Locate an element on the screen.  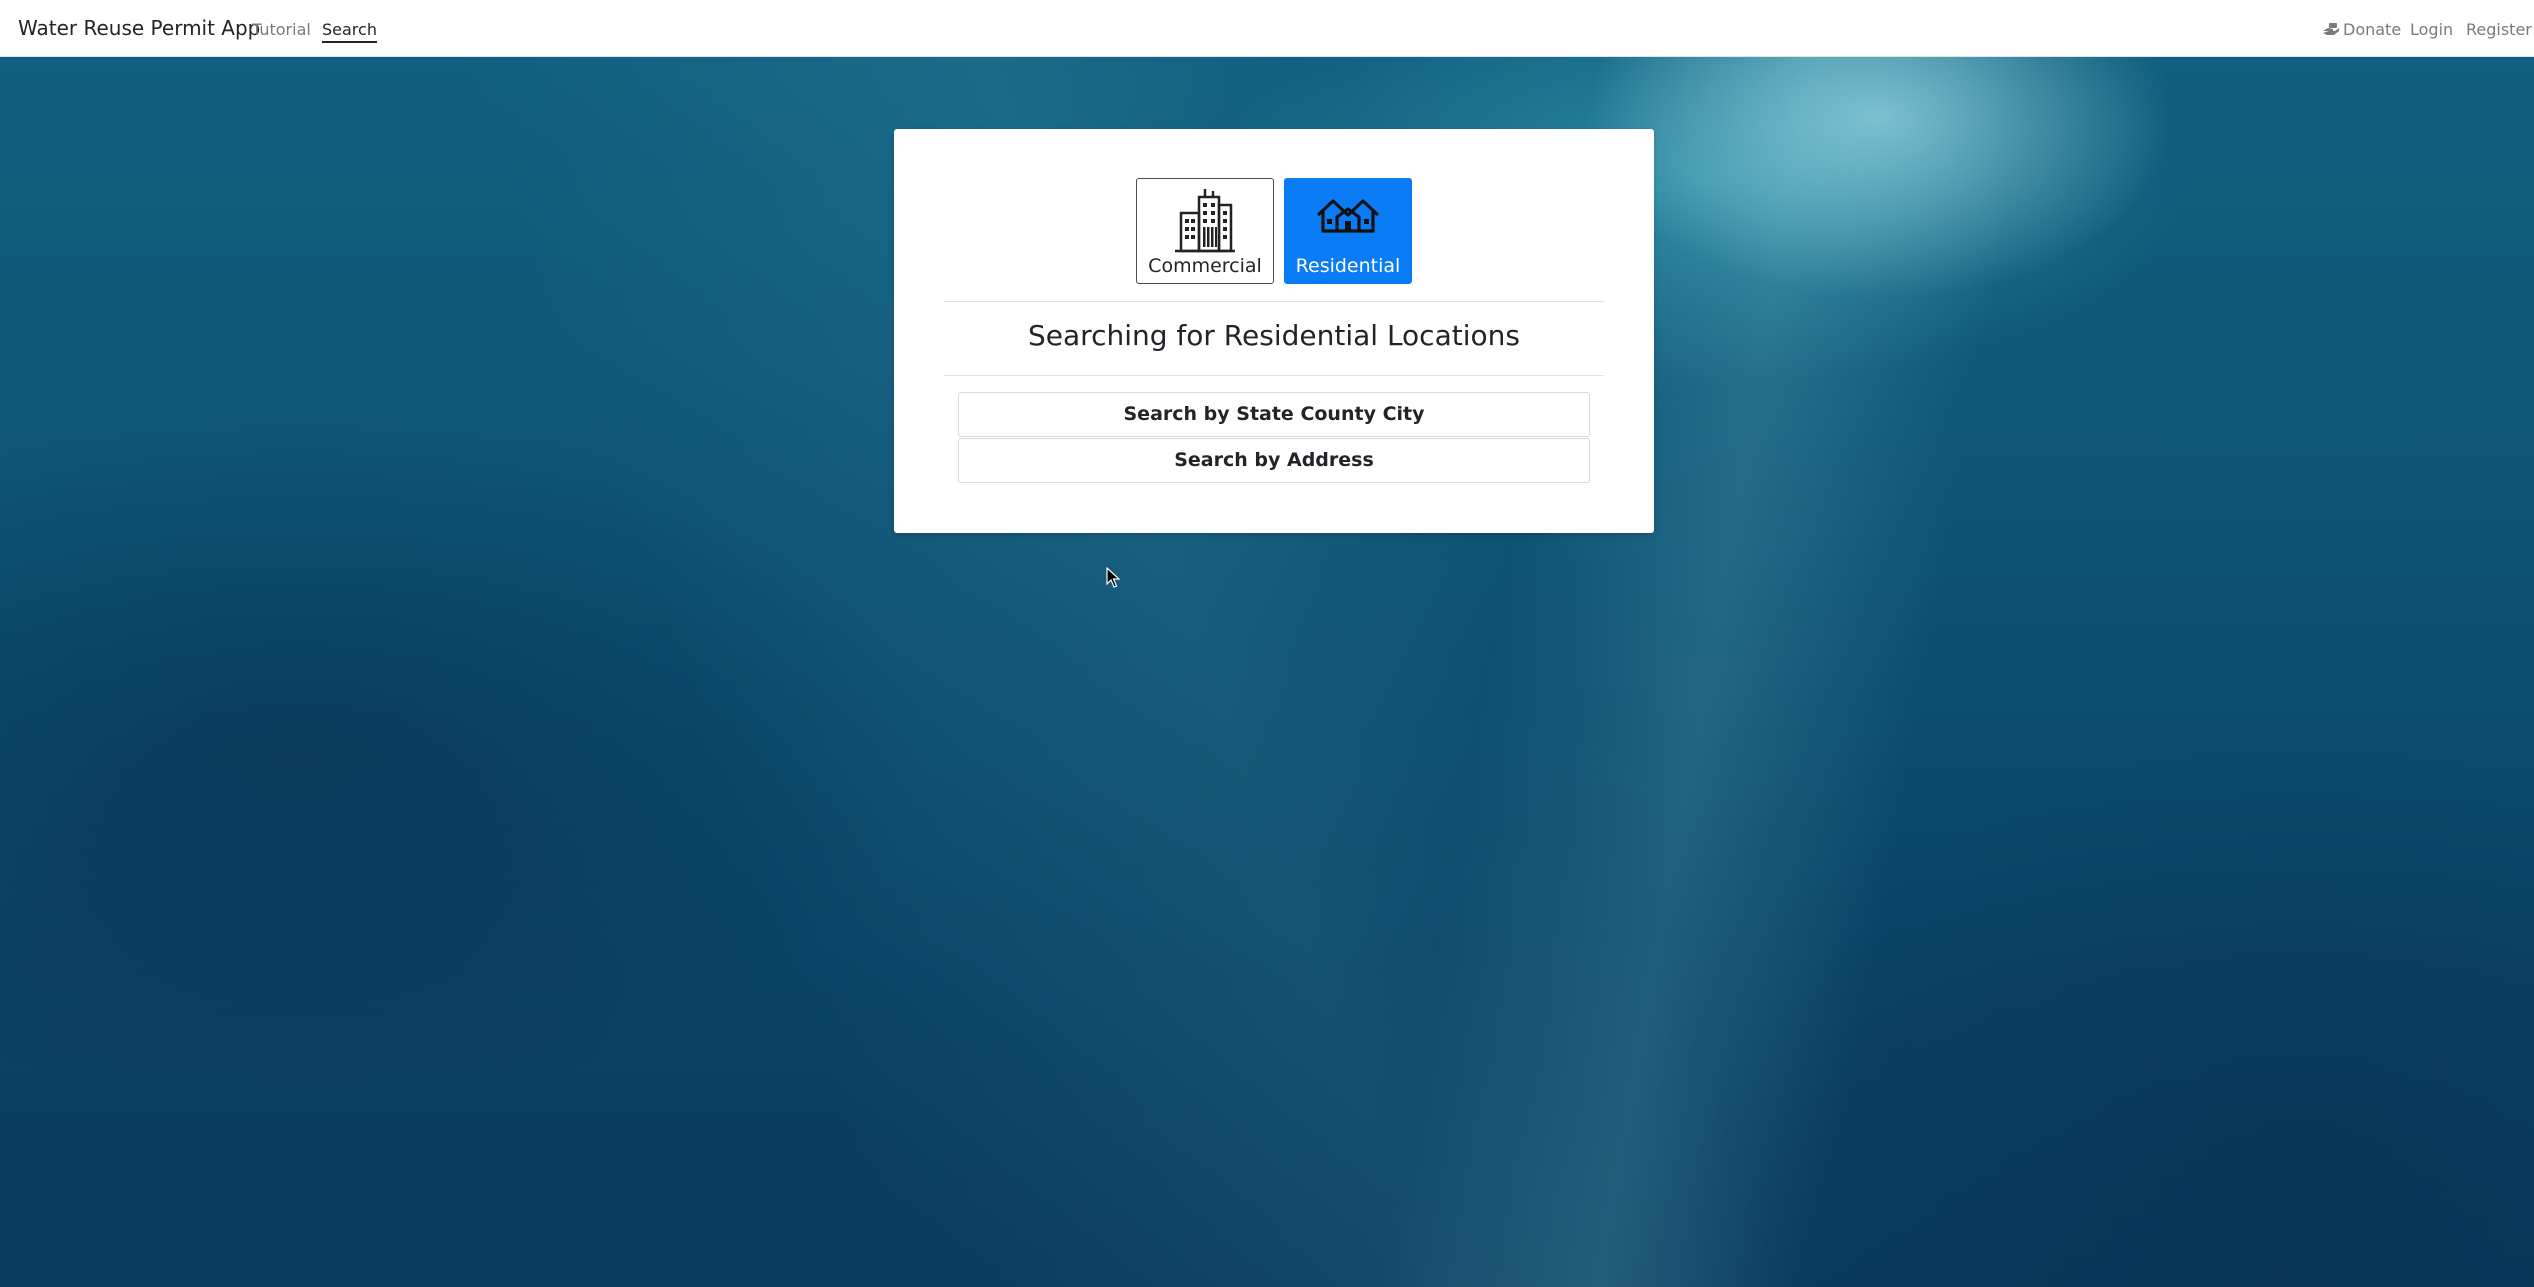
mouse-cursor-icon is located at coordinates (1113, 577).